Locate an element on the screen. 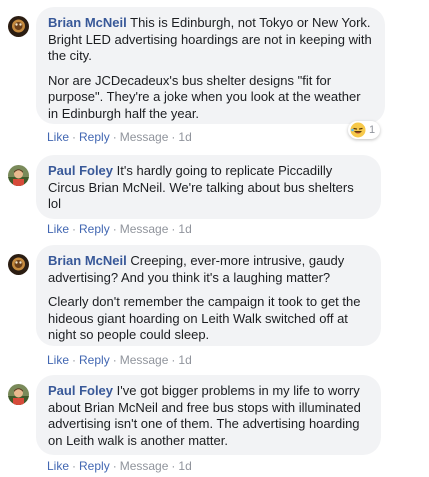  reaction-count: 1 is located at coordinates (372, 130).